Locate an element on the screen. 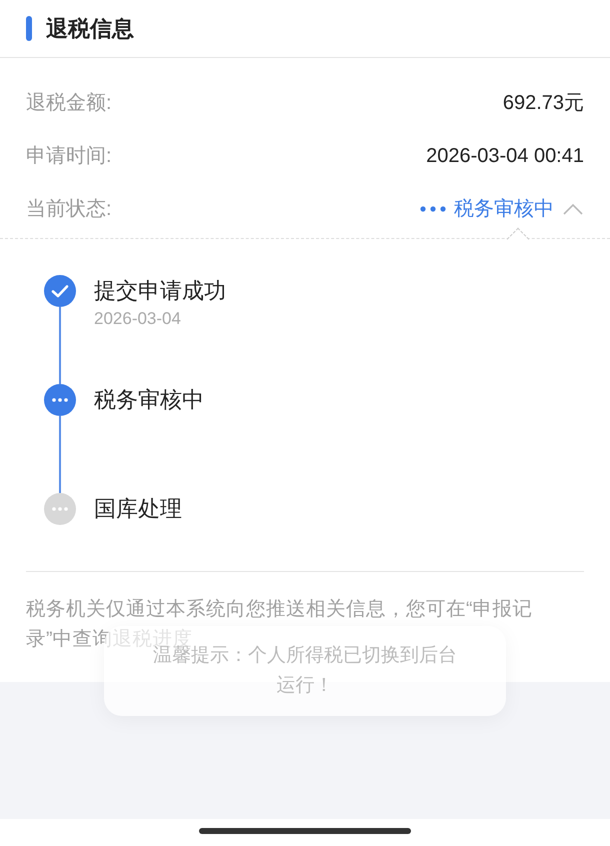  detail-value: 692.73元 is located at coordinates (543, 103).